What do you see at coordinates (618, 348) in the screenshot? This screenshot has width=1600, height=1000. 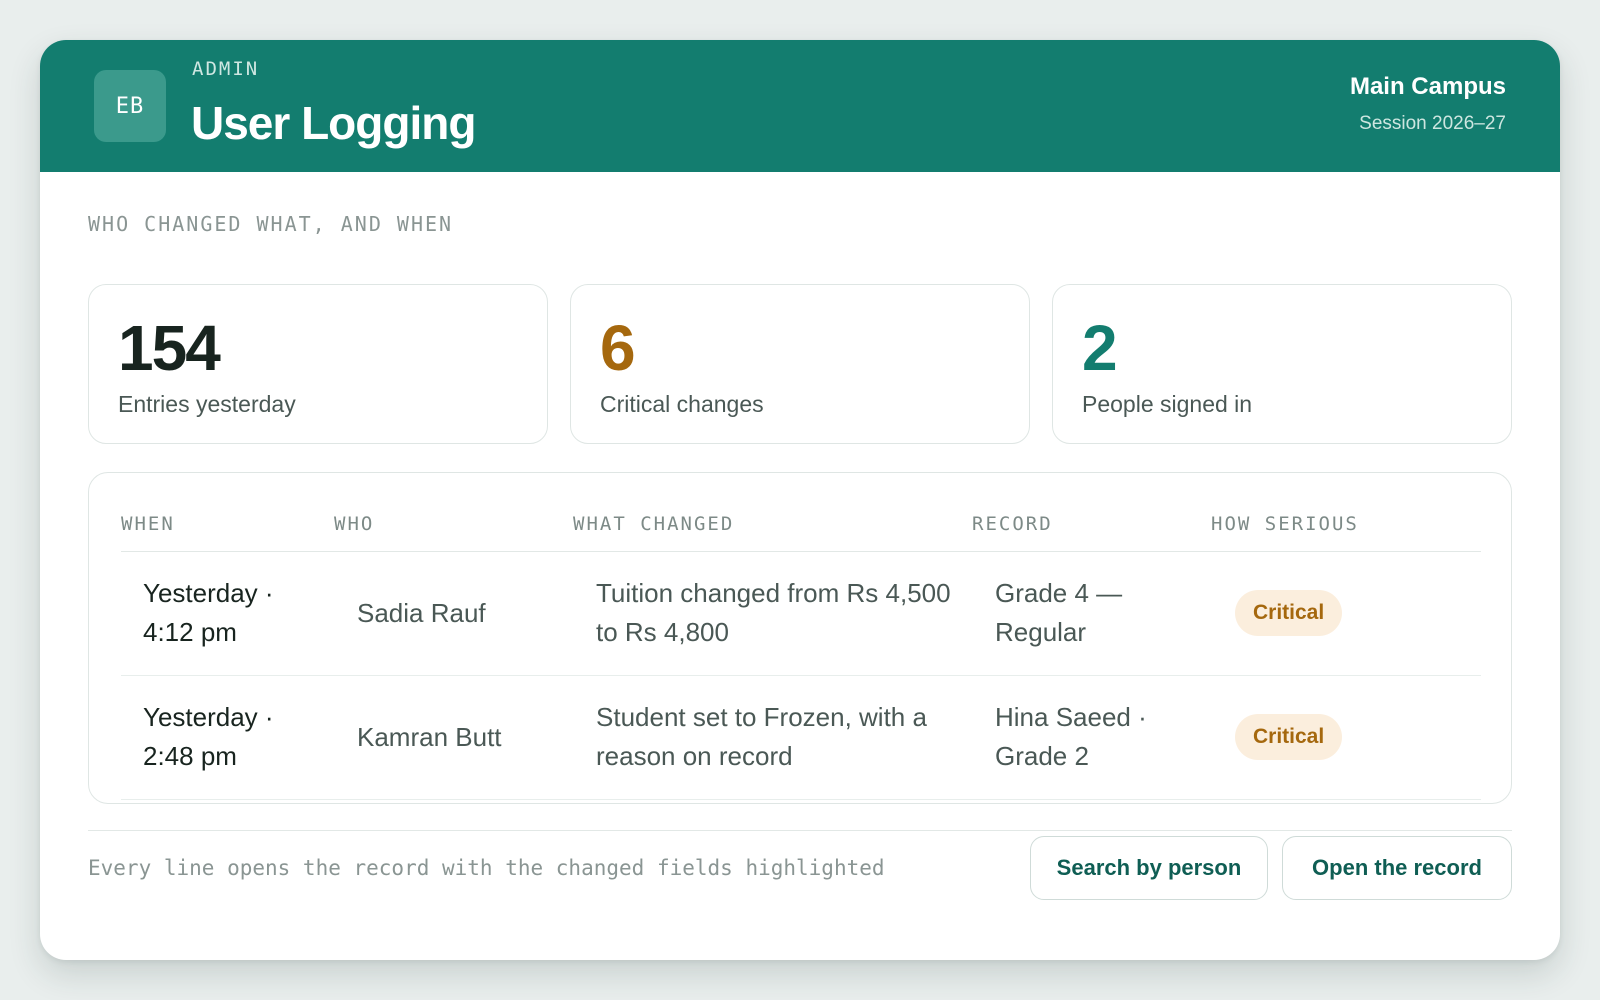 I see `stat-value: 6` at bounding box center [618, 348].